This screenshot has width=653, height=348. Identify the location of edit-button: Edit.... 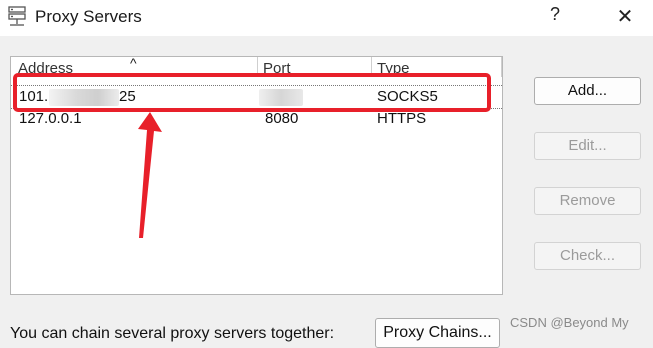
(587, 146).